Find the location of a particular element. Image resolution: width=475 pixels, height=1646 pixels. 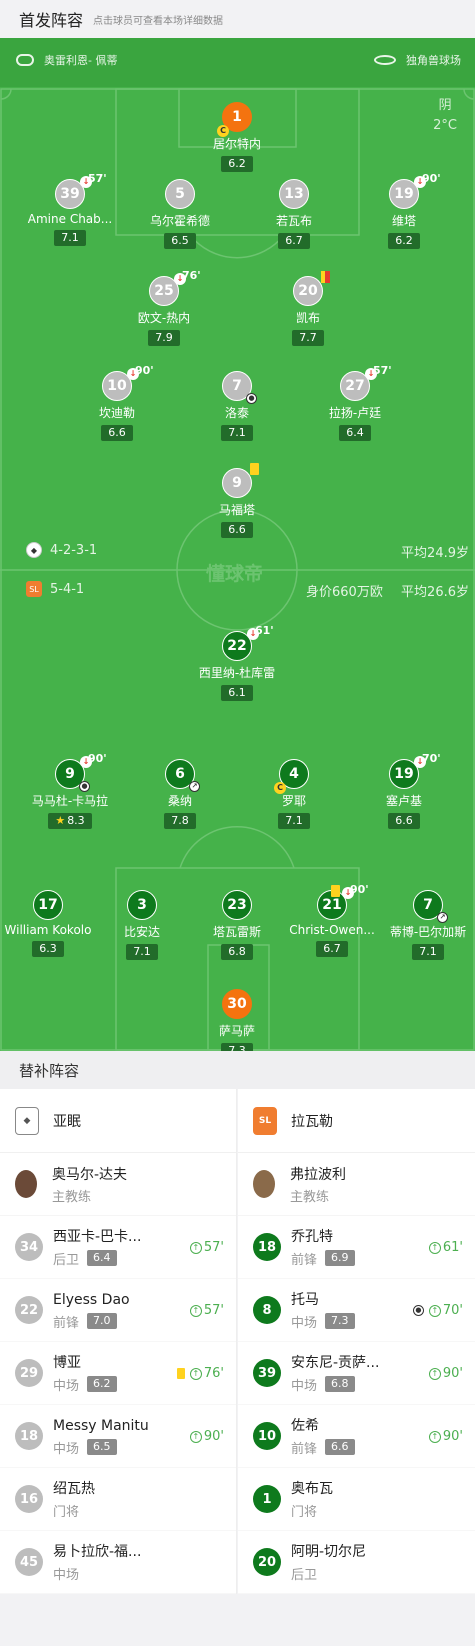

player-rating: 6.3 is located at coordinates (48, 949).